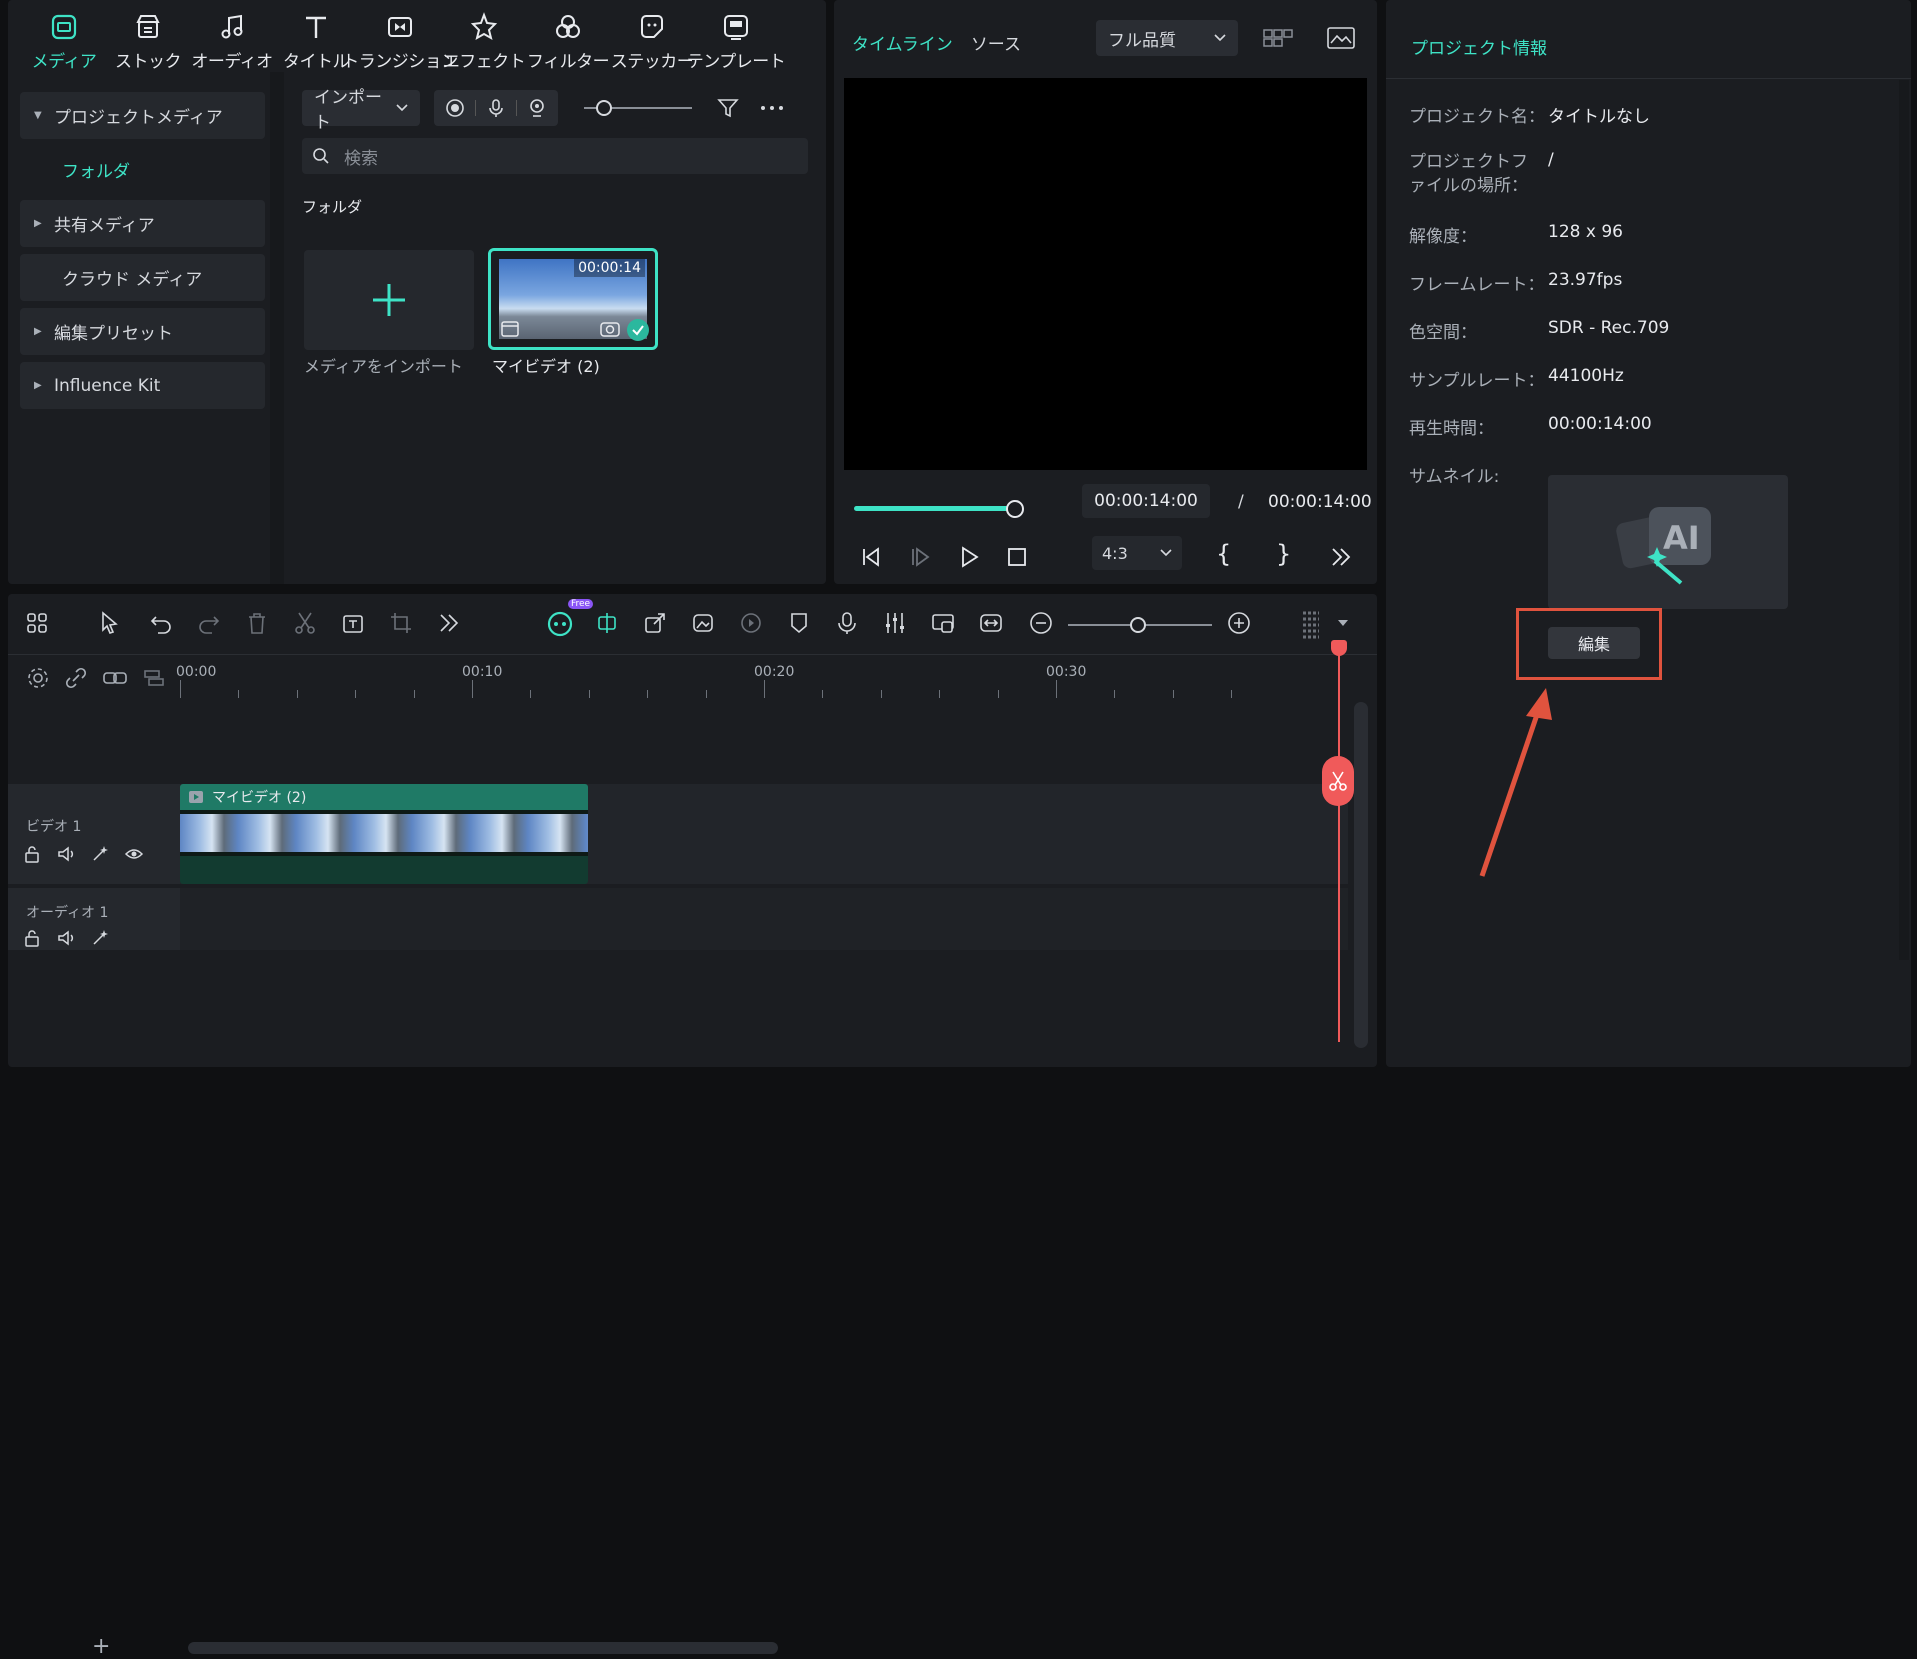  What do you see at coordinates (1115, 553) in the screenshot?
I see `aspect-ratio-label: 4:3` at bounding box center [1115, 553].